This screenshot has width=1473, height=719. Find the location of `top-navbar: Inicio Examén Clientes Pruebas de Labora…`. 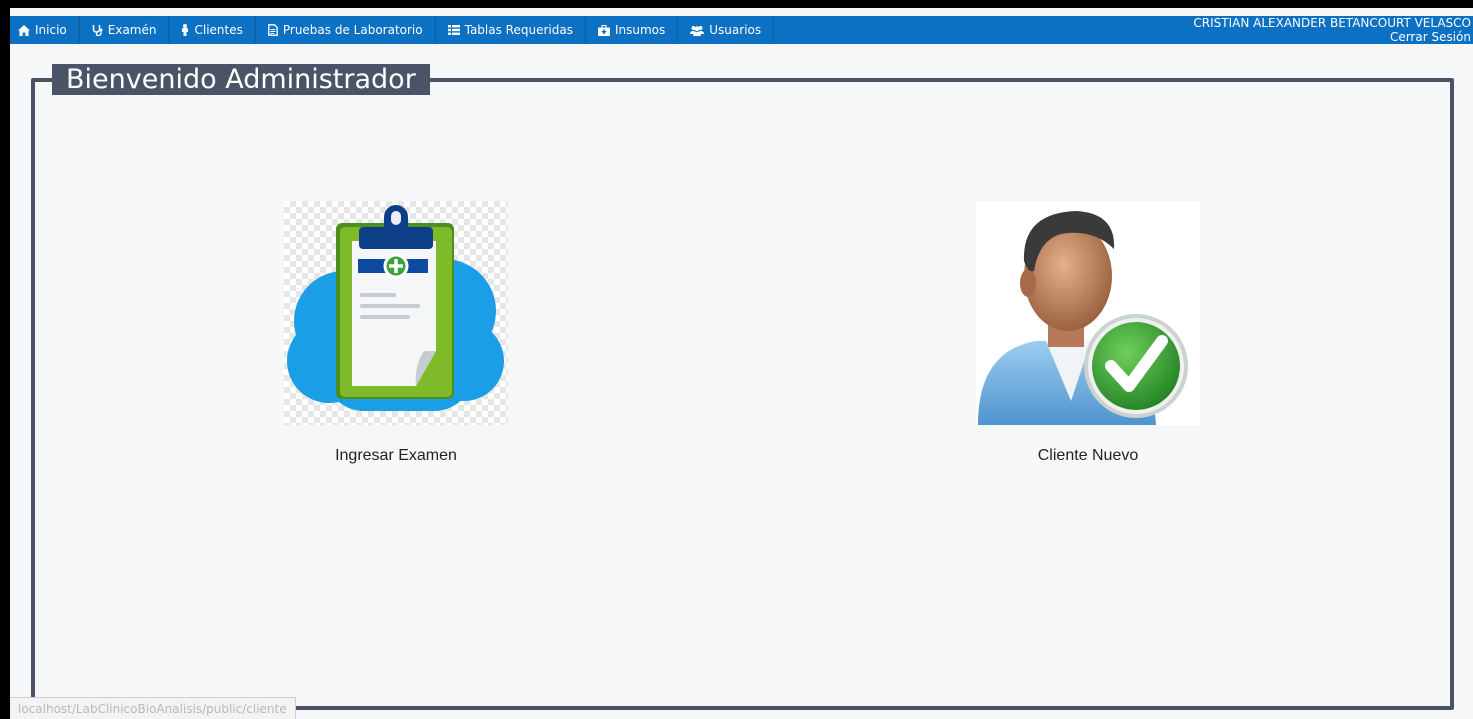

top-navbar: Inicio Examén Clientes Pruebas de Labora… is located at coordinates (741, 30).